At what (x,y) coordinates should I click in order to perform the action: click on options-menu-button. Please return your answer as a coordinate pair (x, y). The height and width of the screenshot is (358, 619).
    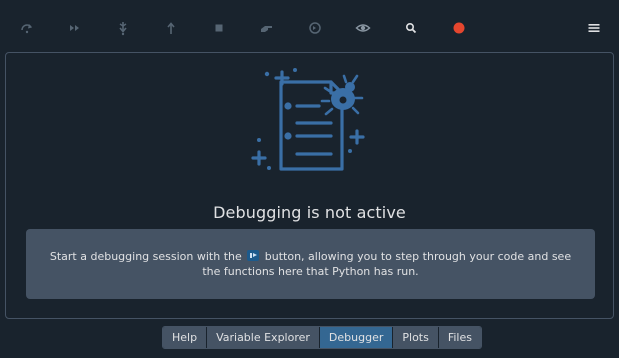
    Looking at the image, I should click on (594, 28).